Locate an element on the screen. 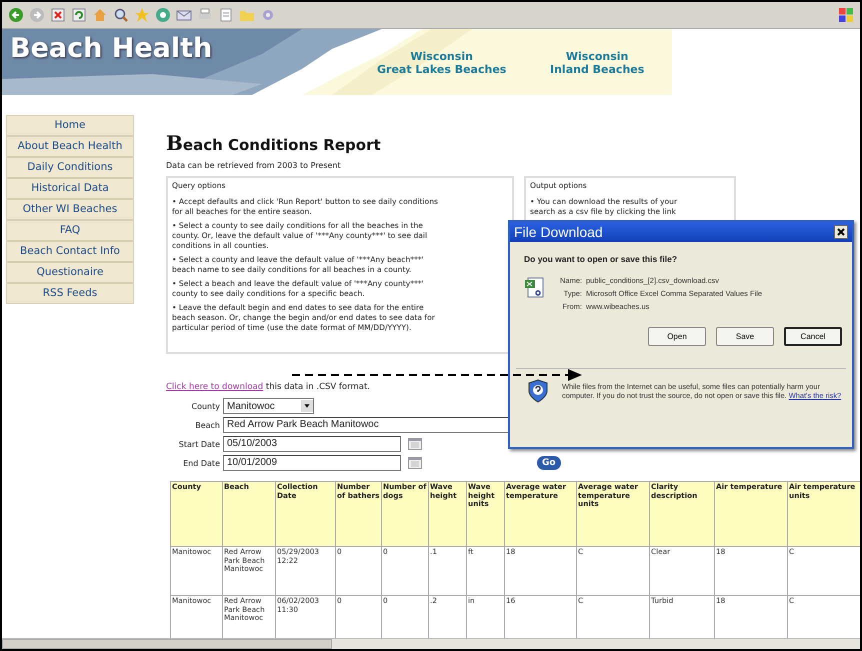 The height and width of the screenshot is (651, 862). site-title: Beach Health is located at coordinates (111, 48).